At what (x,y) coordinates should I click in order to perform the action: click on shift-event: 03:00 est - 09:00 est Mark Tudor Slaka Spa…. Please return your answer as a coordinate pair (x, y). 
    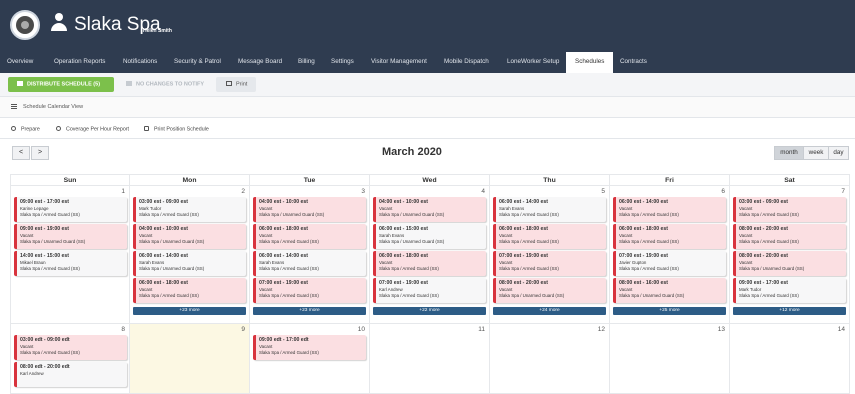
    Looking at the image, I should click on (189, 209).